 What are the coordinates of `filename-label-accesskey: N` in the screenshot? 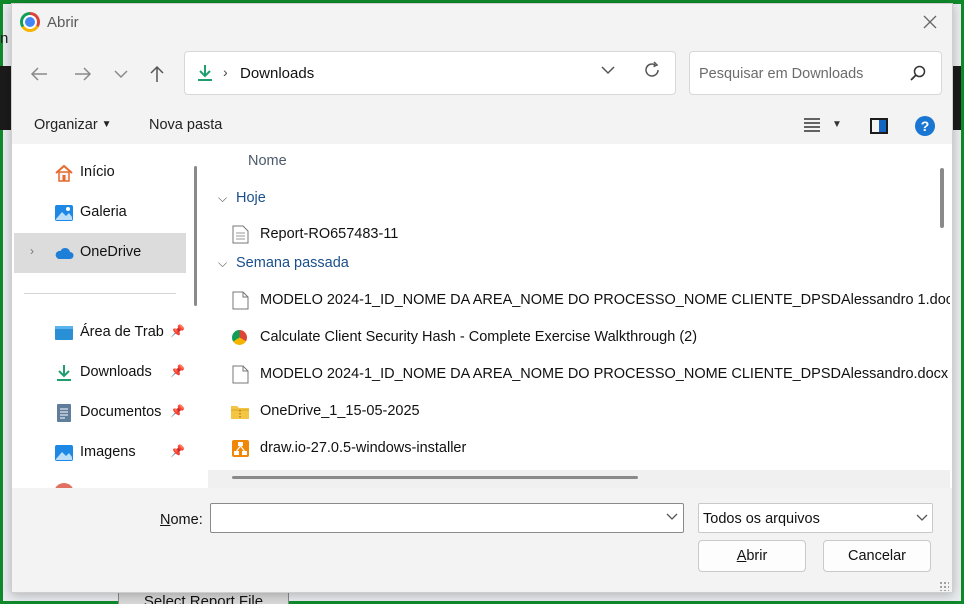 It's located at (165, 520).